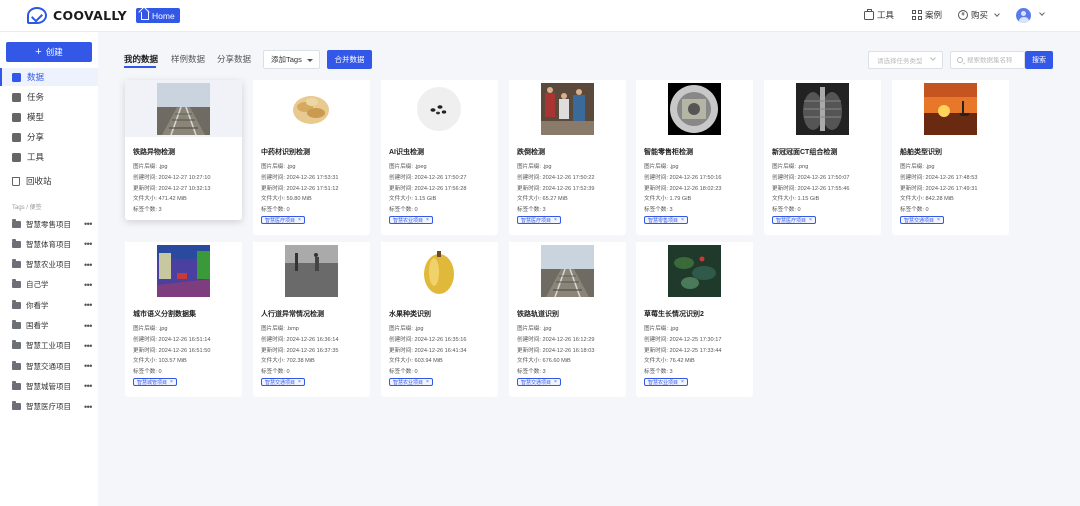 Image resolution: width=1080 pixels, height=506 pixels. I want to click on folder-item: 智慧体育项目 •••, so click(49, 244).